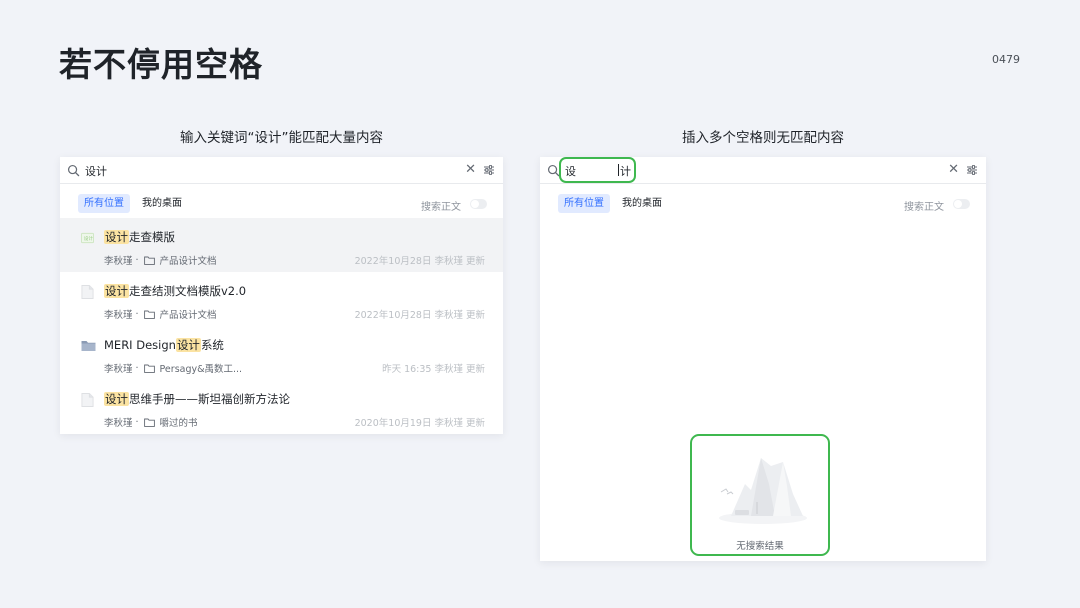 This screenshot has width=1080, height=608. What do you see at coordinates (87, 238) in the screenshot?
I see `sheet-icon: 设计` at bounding box center [87, 238].